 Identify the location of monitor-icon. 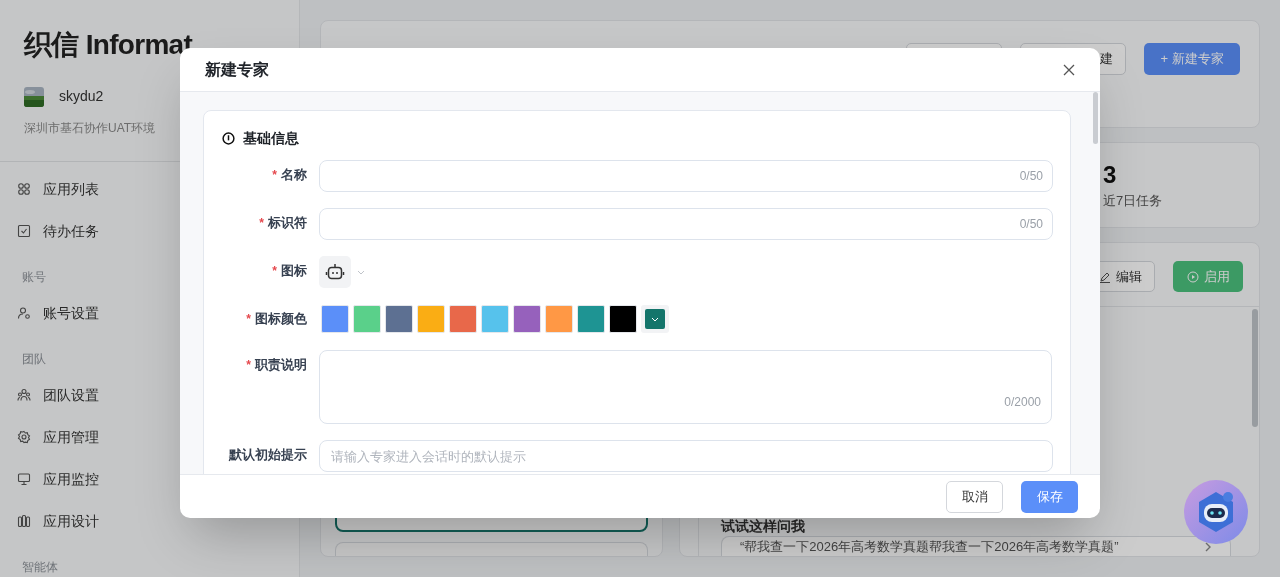
(24, 479).